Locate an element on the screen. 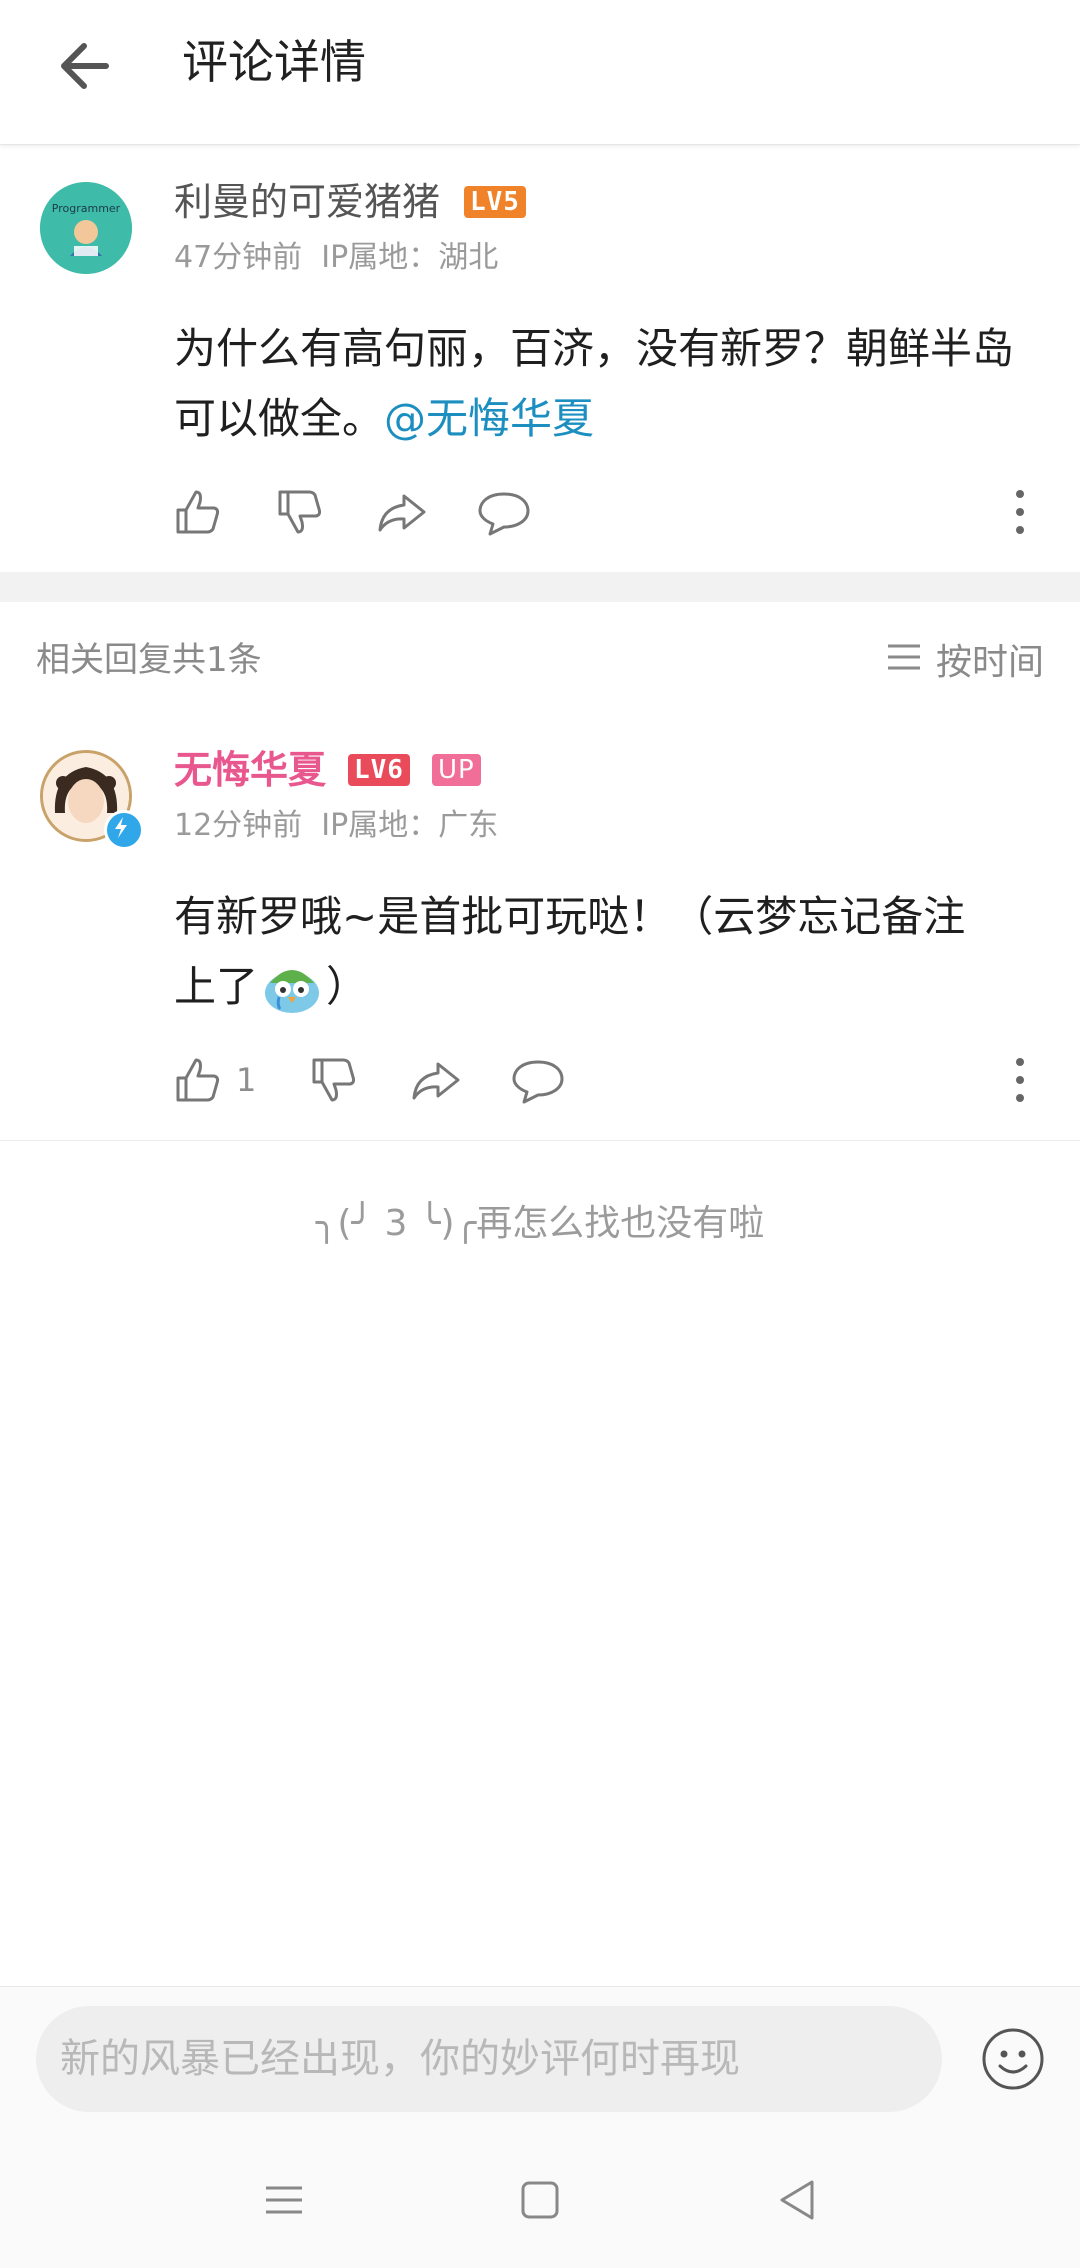 This screenshot has height=2268, width=1080. svg-text: Programmer is located at coordinates (86, 208).